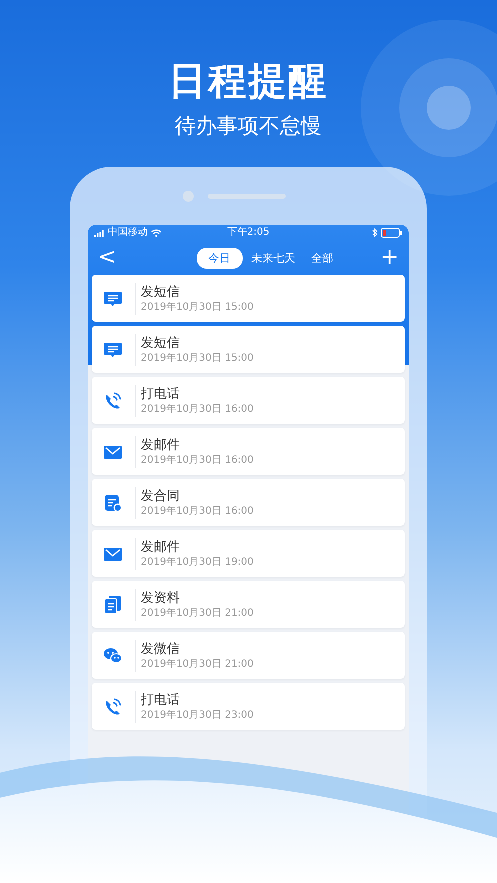 The height and width of the screenshot is (883, 497). Describe the element at coordinates (113, 604) in the screenshot. I see `documents-icon` at that location.